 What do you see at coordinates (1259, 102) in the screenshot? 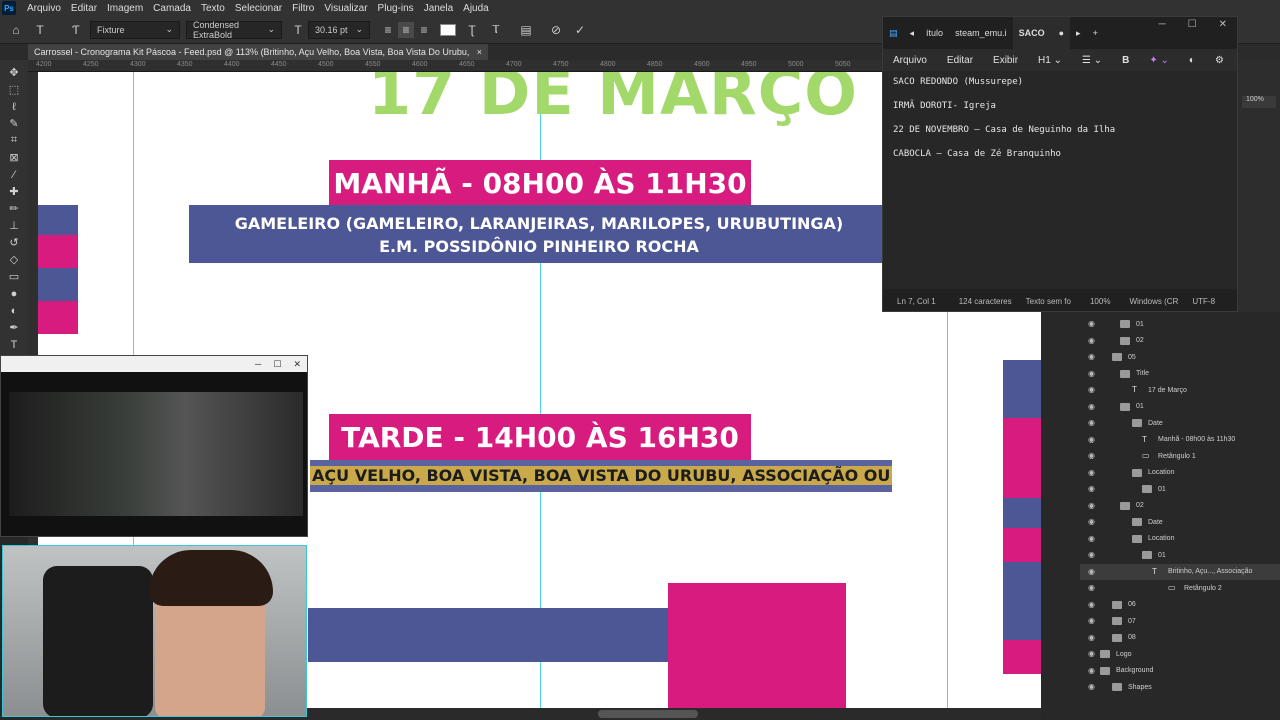
I see `zoom-field: 100%` at bounding box center [1259, 102].